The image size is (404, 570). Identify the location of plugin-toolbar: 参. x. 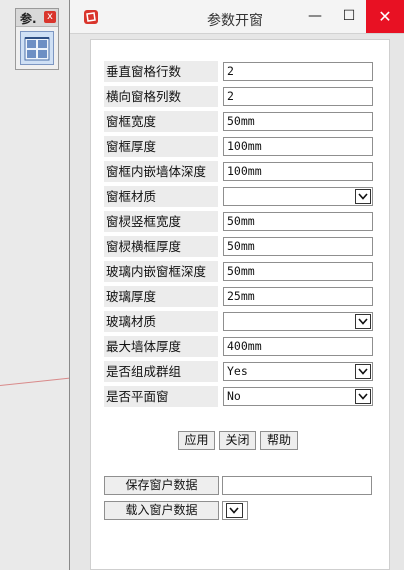
(37, 39).